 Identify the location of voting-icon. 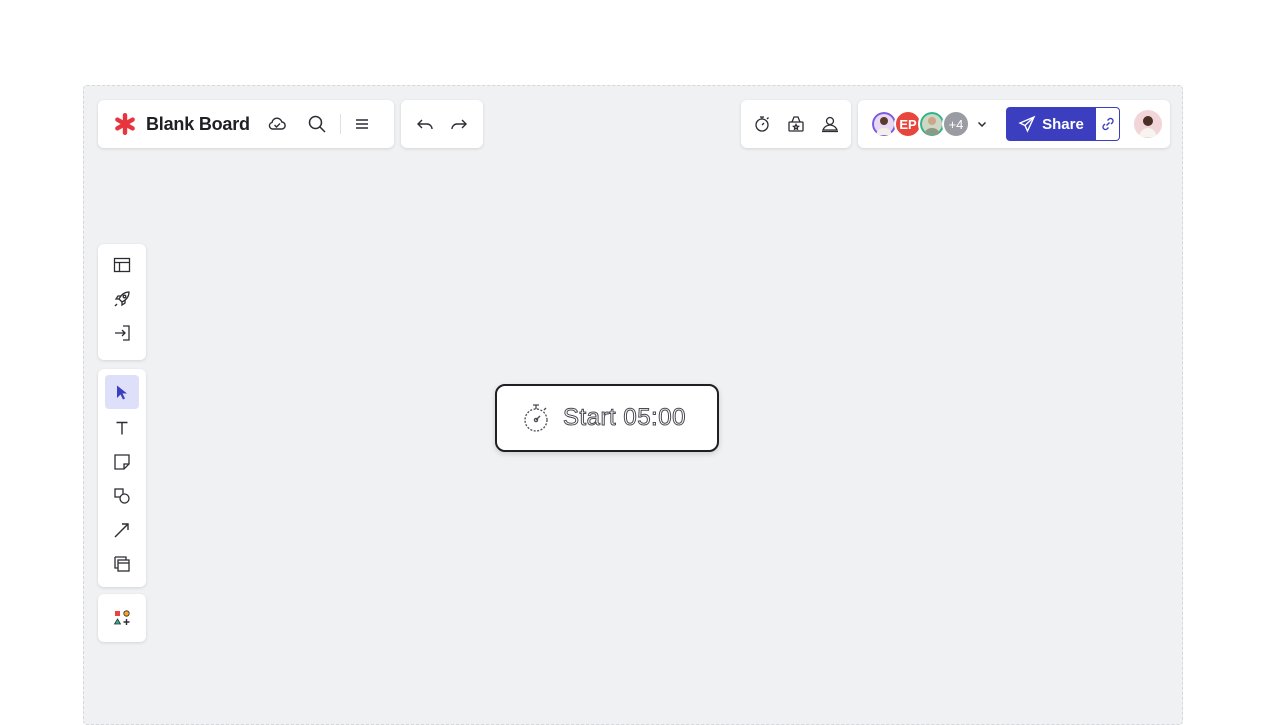
(796, 124).